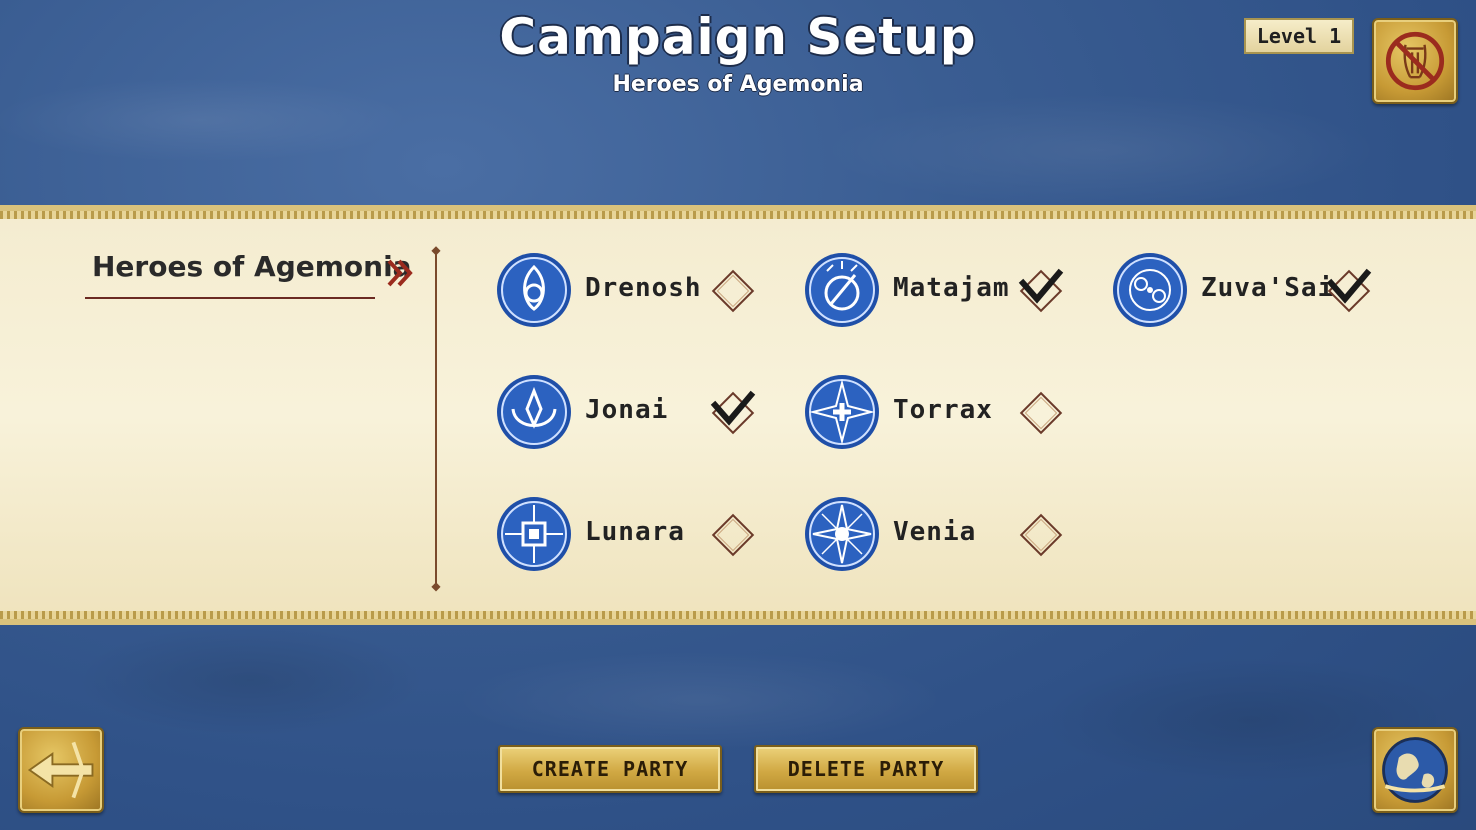 The height and width of the screenshot is (830, 1476). Describe the element at coordinates (951, 288) in the screenshot. I see `hero-name: Matajam` at that location.